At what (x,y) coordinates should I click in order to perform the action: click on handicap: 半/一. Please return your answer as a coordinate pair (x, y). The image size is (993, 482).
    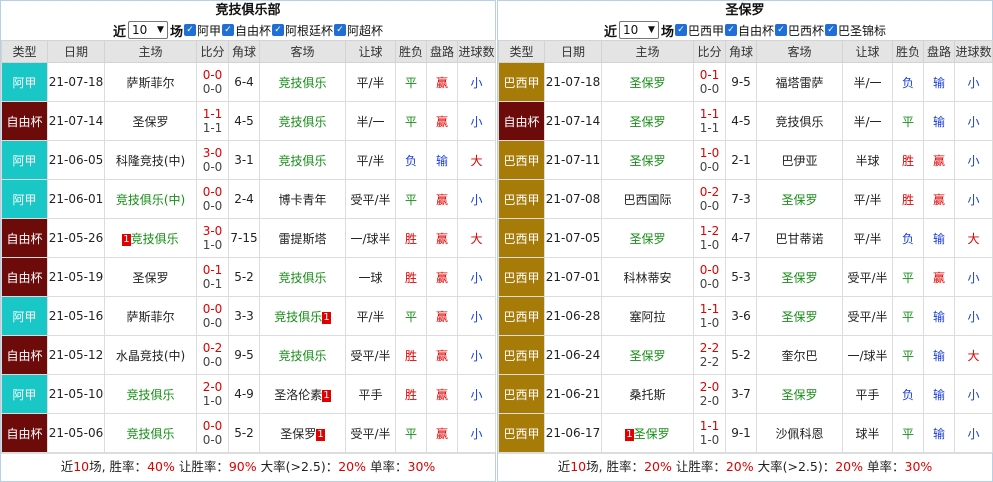
    Looking at the image, I should click on (370, 121).